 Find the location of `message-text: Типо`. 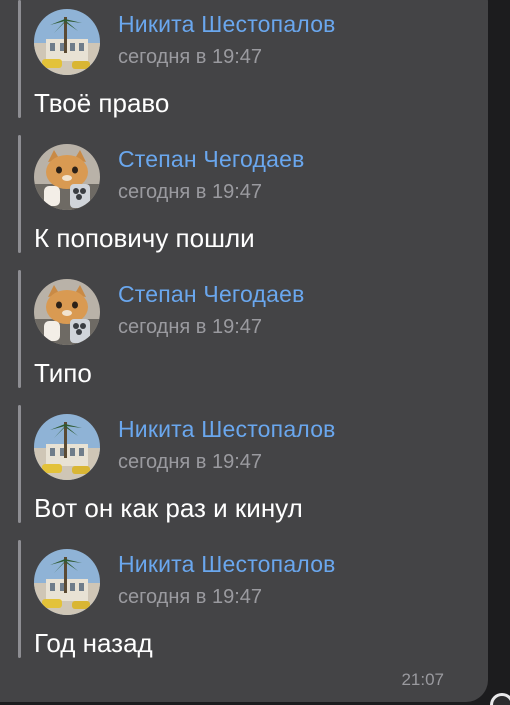

message-text: Типо is located at coordinates (63, 373).